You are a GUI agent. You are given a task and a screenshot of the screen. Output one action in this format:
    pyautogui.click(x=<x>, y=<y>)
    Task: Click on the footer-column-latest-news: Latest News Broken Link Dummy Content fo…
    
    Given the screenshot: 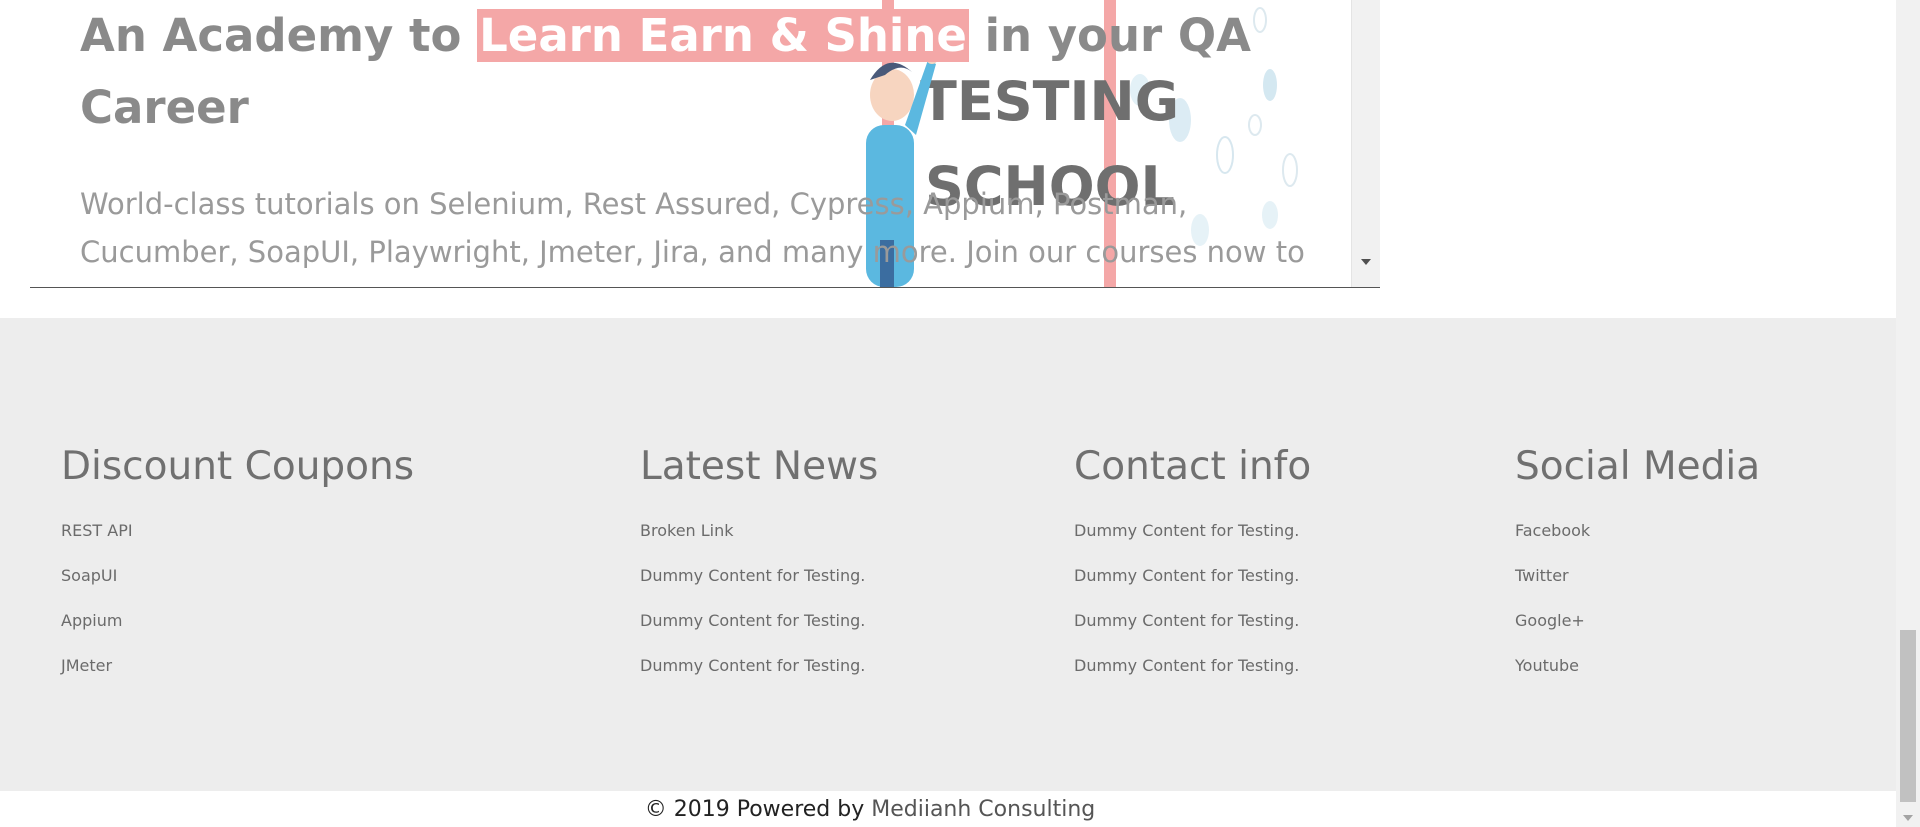 What is the action you would take?
    pyautogui.click(x=759, y=566)
    